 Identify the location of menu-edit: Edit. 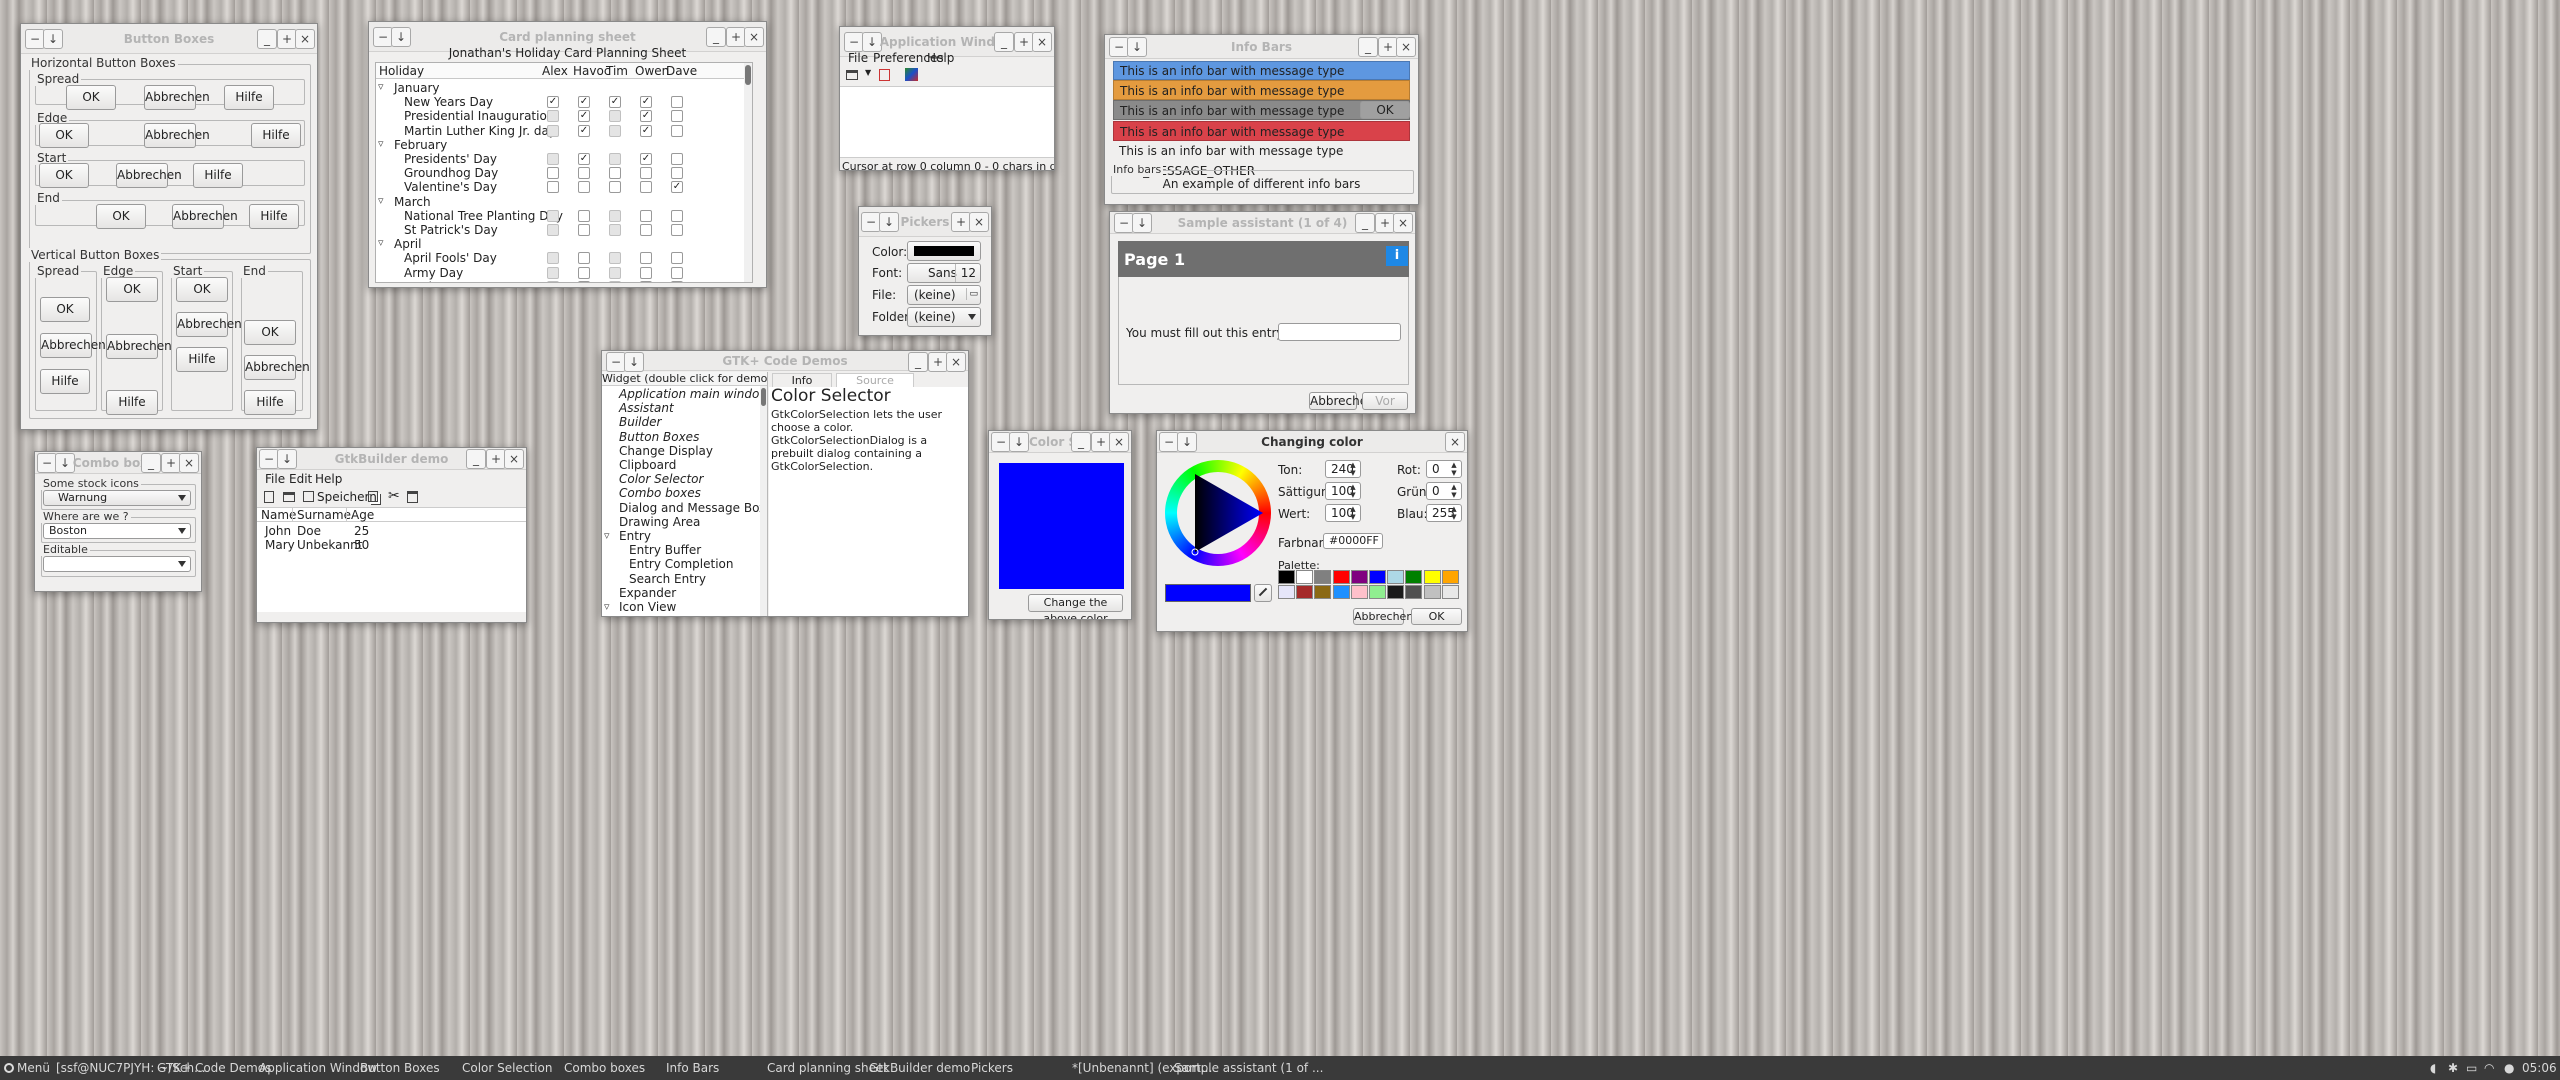
(300, 479).